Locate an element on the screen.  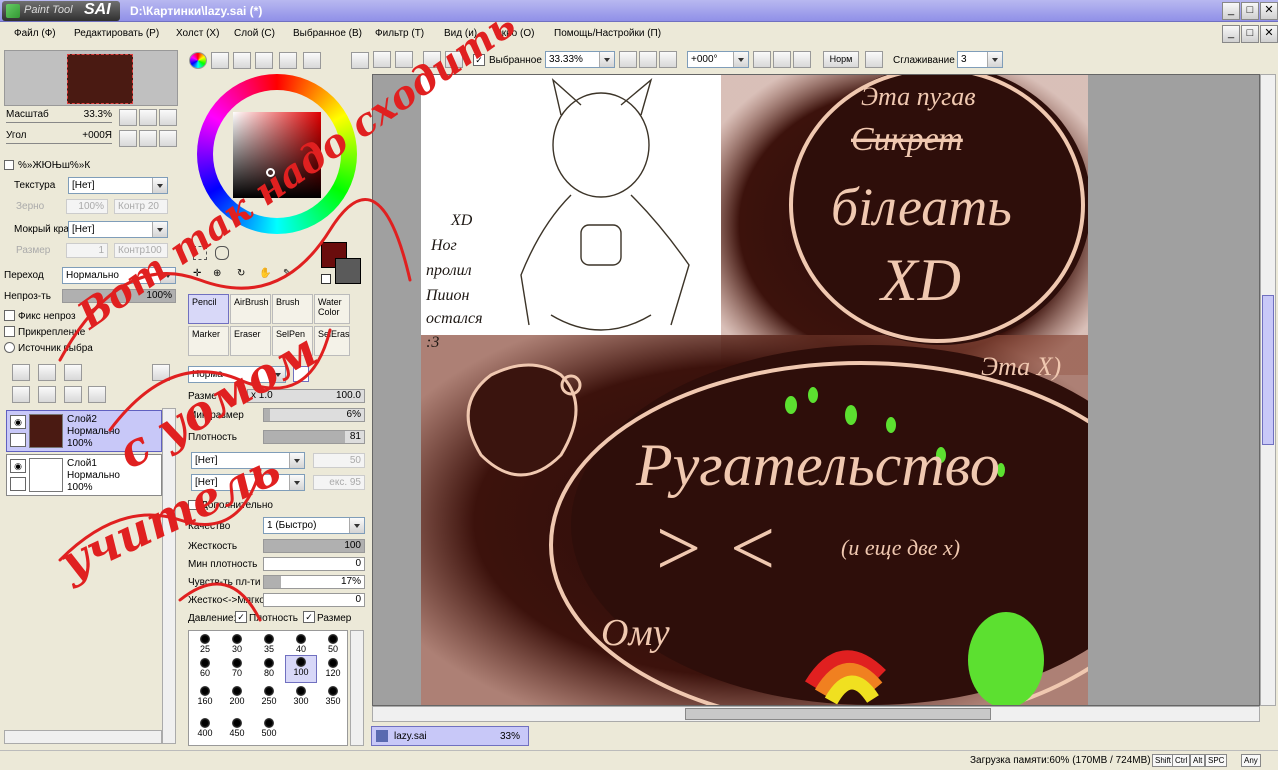
zoom-out-button is located at coordinates (128, 117).